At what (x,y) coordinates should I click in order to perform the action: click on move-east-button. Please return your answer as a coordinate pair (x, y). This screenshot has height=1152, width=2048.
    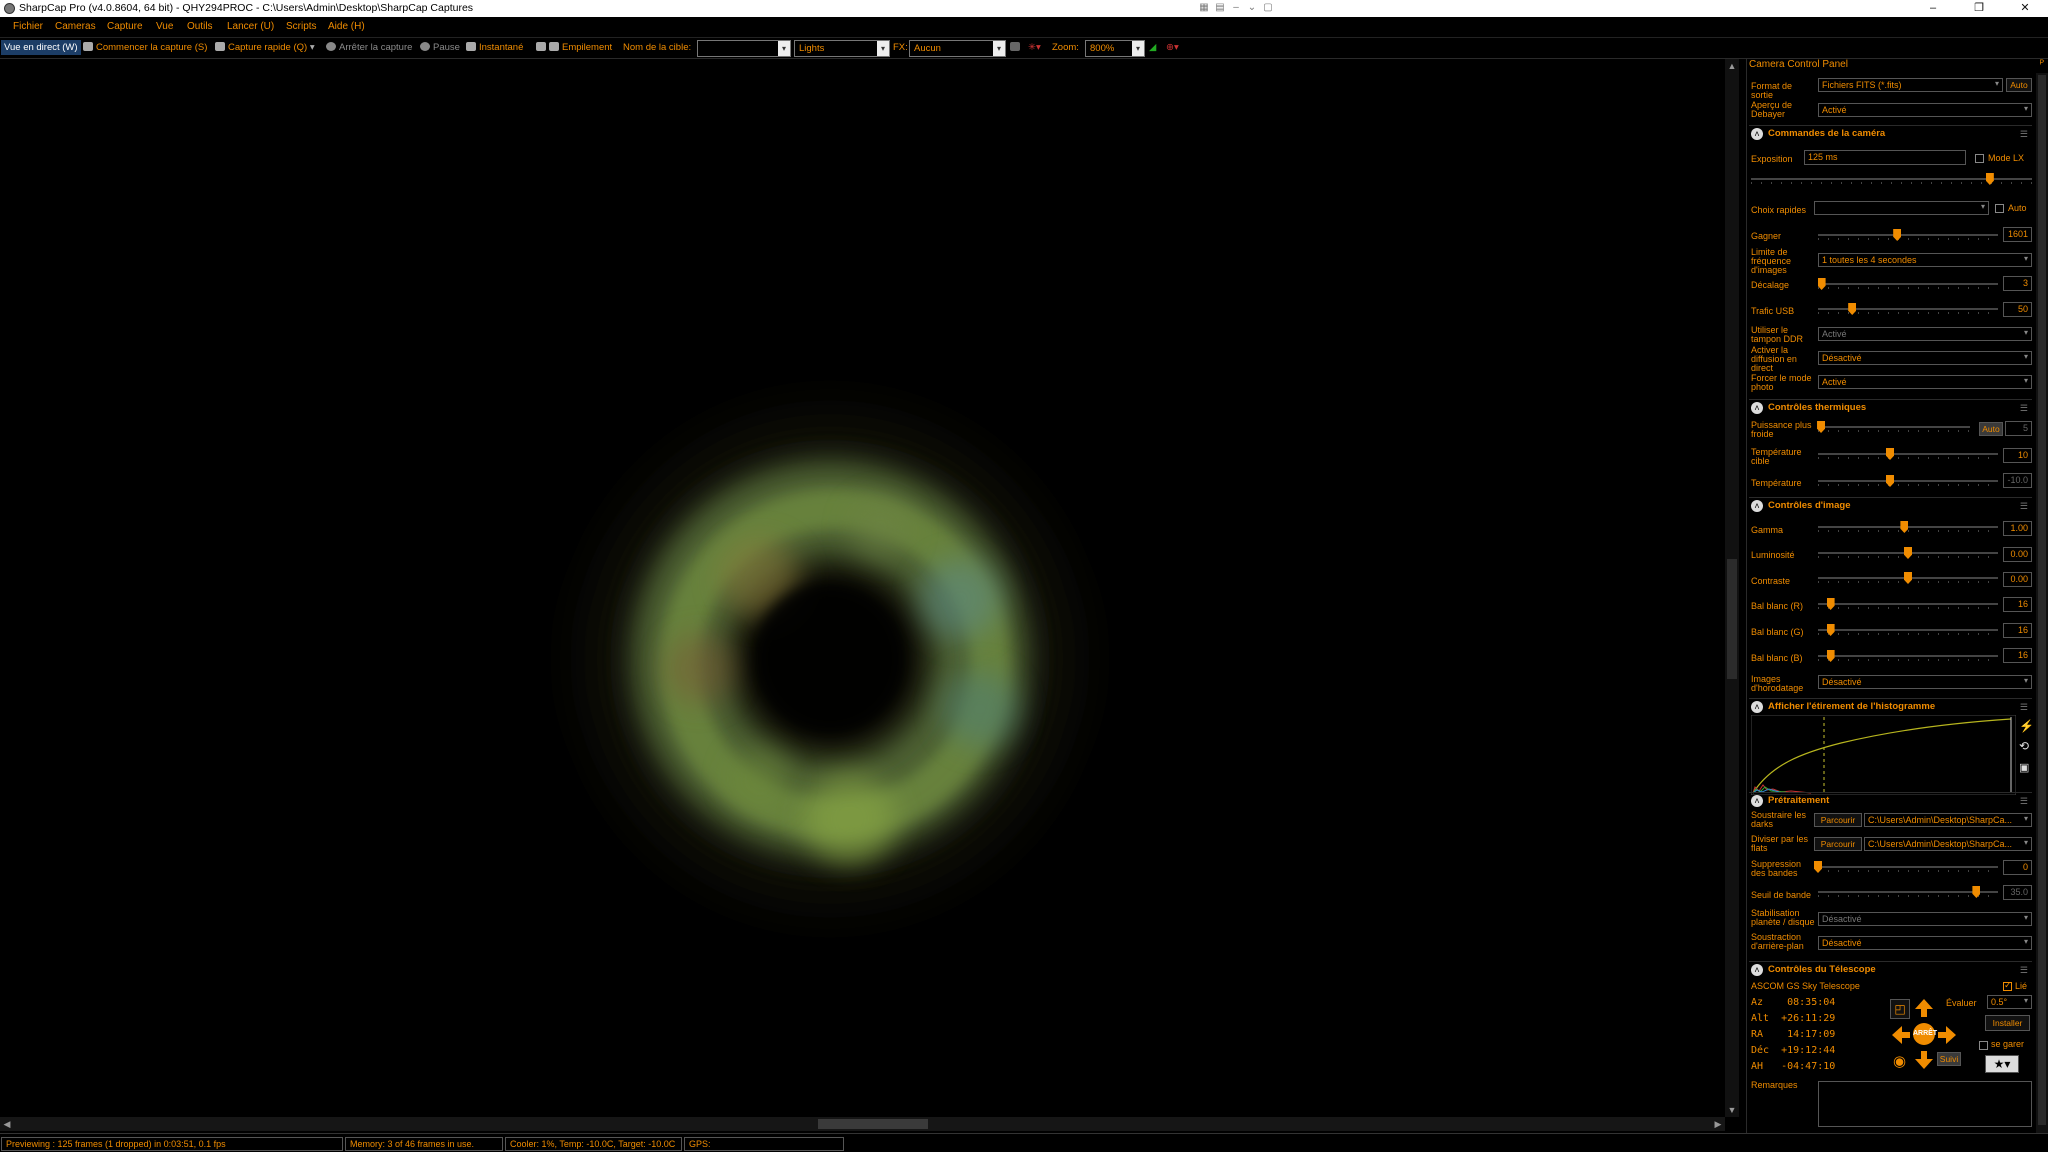
    Looking at the image, I should click on (1947, 1035).